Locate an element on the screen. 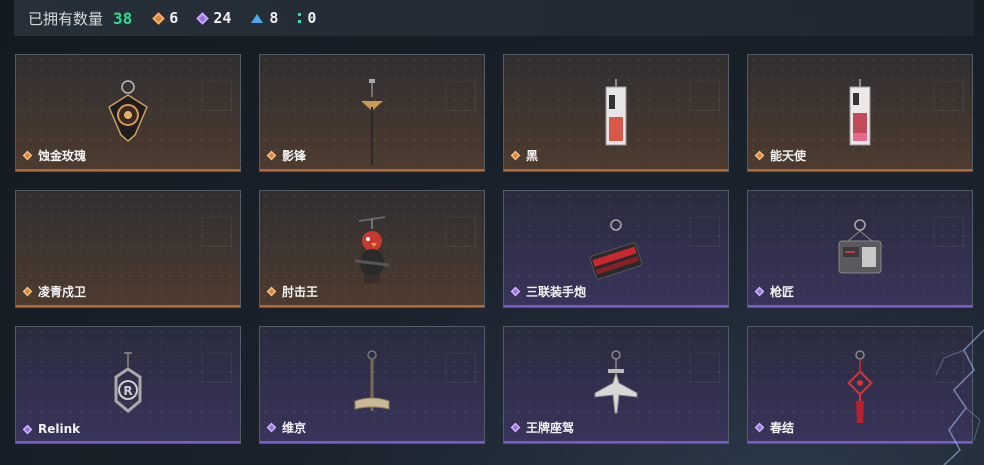 This screenshot has width=984, height=465. item-name: Relink is located at coordinates (59, 429).